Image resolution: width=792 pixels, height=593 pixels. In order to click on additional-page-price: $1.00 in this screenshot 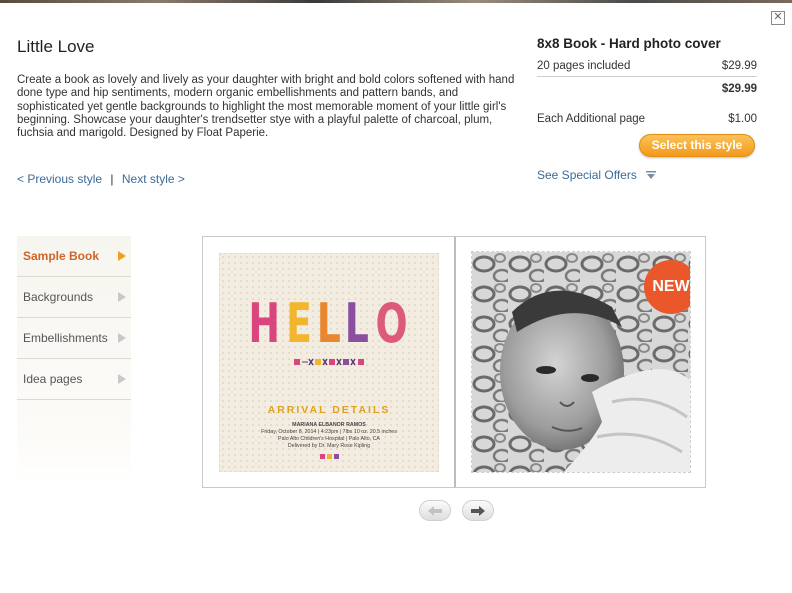, I will do `click(742, 119)`.